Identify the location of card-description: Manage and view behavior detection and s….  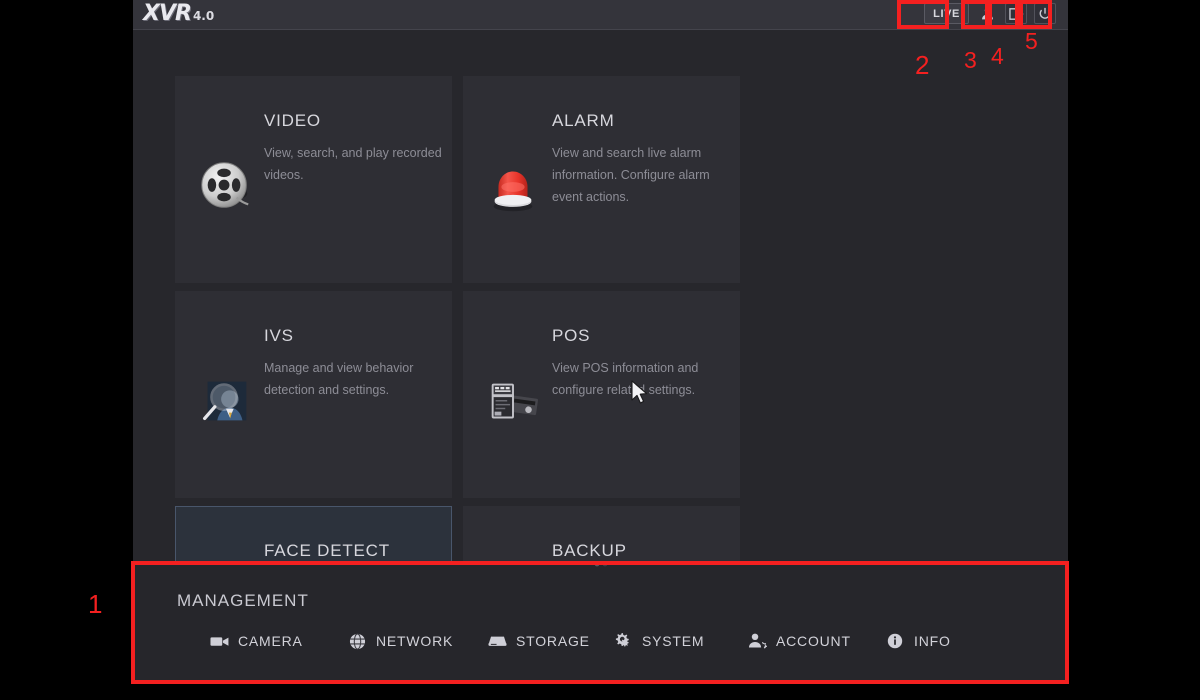
(339, 379).